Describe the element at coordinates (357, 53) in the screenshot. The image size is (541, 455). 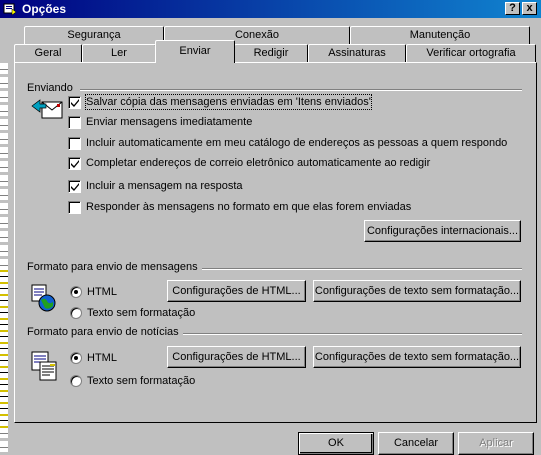
I see `tab-assinaturas: Assinaturas` at that location.